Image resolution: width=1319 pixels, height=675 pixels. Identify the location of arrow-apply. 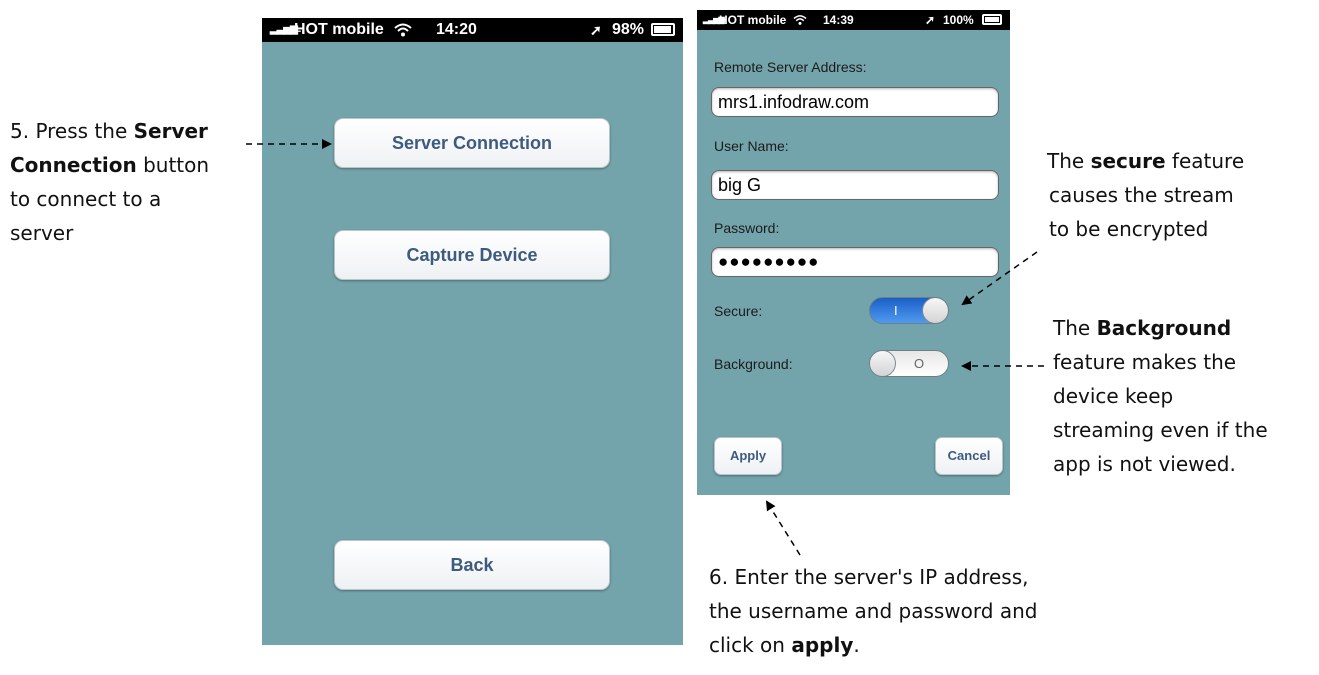
(783, 528).